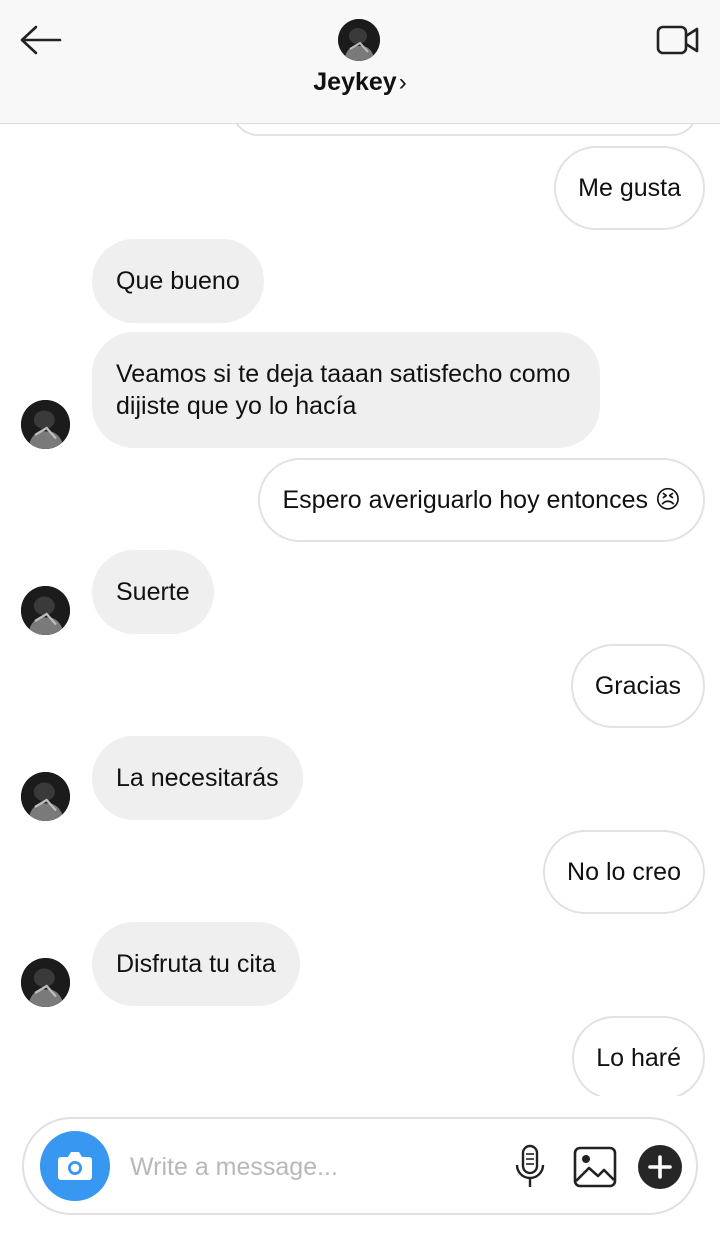 This screenshot has width=720, height=1236. I want to click on back-button, so click(41, 40).